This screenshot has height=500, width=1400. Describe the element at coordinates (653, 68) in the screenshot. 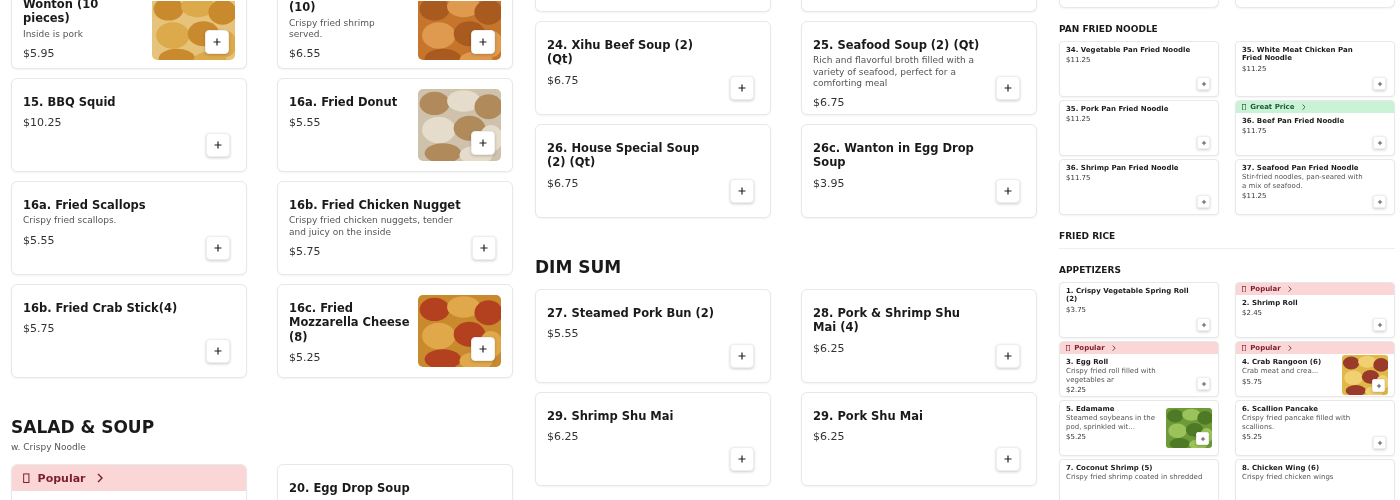

I see `menu-item-card: 24. Xihu Beef Soup (2) (Qt) $6.75` at that location.